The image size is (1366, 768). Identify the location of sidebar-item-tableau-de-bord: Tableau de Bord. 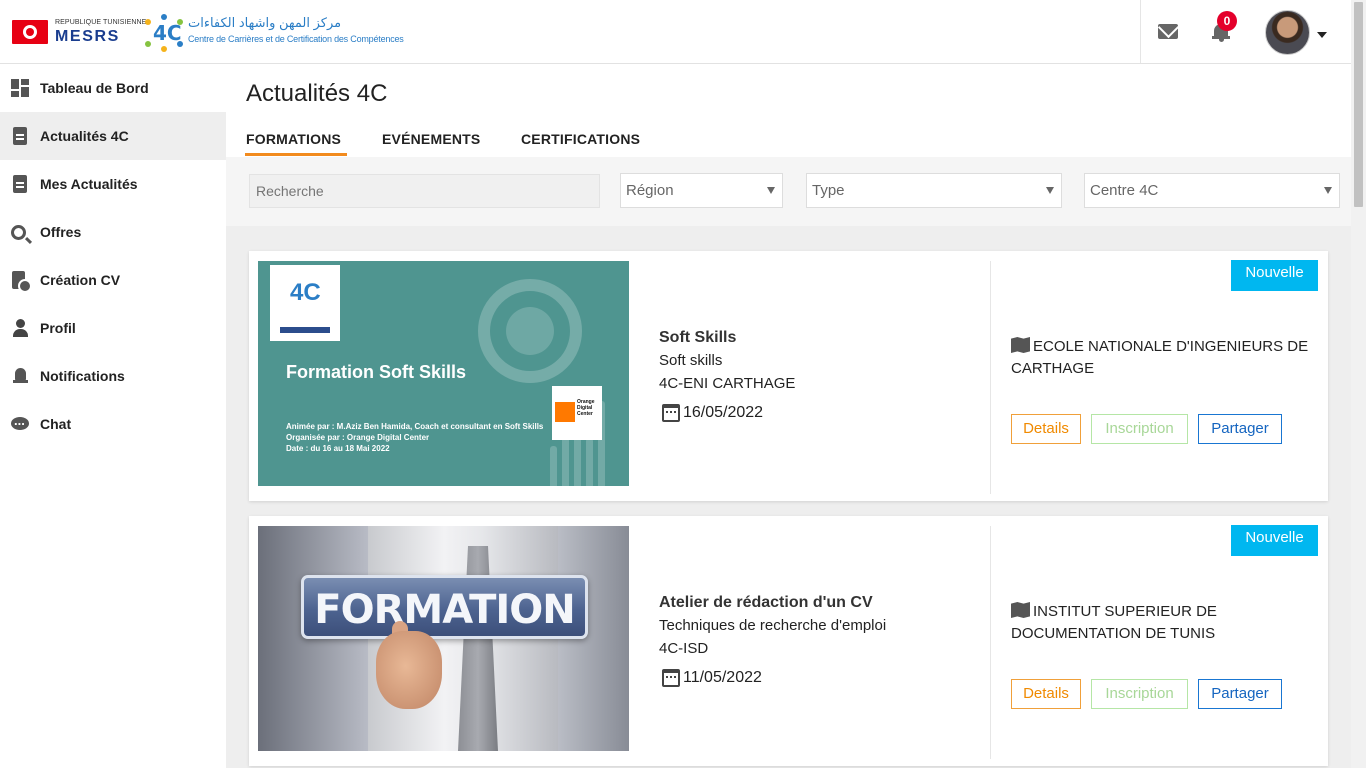
(113, 88).